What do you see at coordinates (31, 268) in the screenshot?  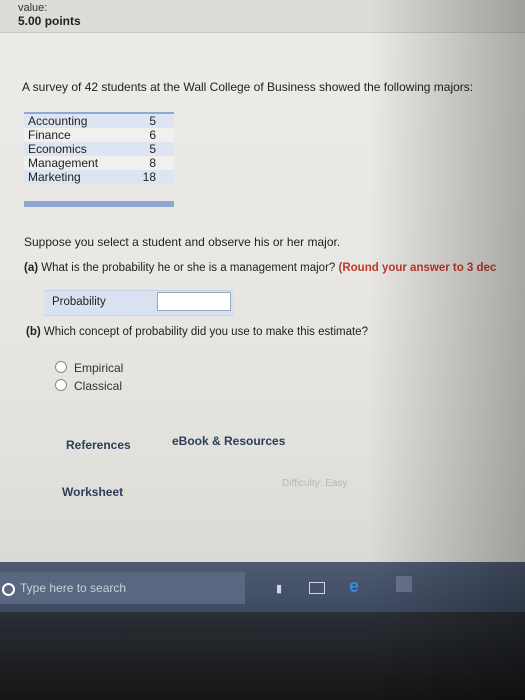 I see `part-a-label: (a)` at bounding box center [31, 268].